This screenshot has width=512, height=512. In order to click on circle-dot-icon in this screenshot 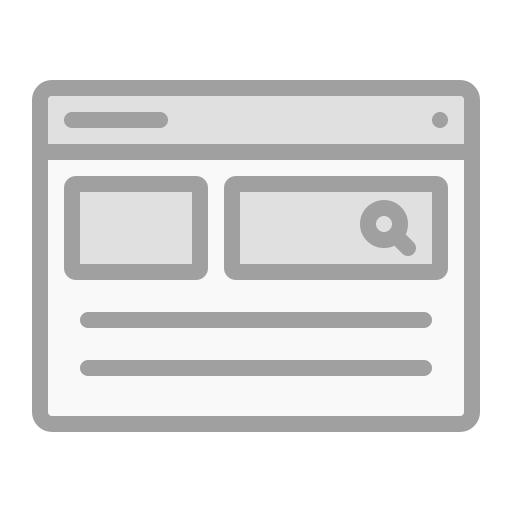, I will do `click(440, 120)`.